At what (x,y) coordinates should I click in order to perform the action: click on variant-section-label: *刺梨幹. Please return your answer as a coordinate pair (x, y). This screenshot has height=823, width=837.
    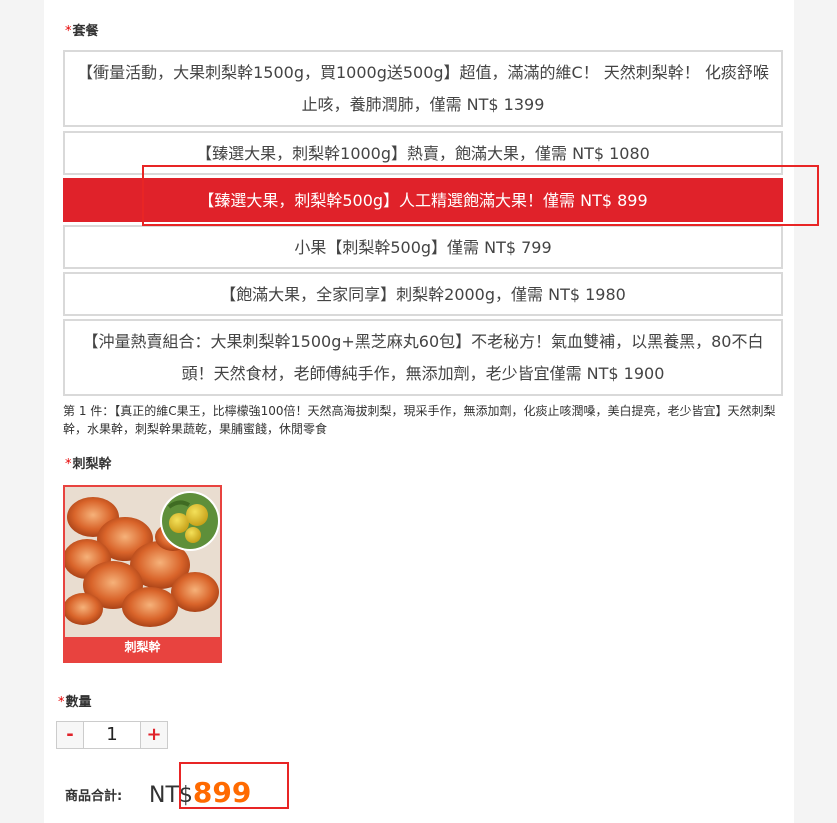
    Looking at the image, I should click on (88, 462).